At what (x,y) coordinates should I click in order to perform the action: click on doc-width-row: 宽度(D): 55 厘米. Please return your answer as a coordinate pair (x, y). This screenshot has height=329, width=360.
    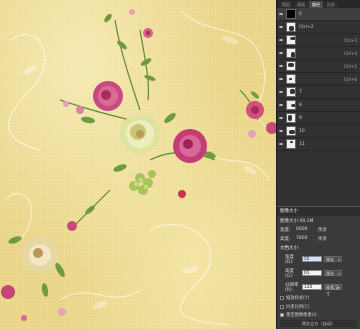
    Looking at the image, I should click on (318, 259).